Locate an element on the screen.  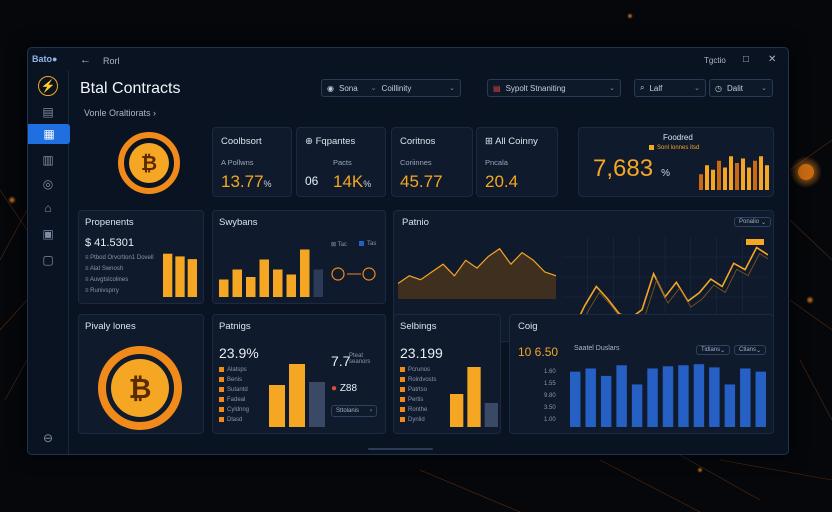
area-fill is located at coordinates (477, 273).